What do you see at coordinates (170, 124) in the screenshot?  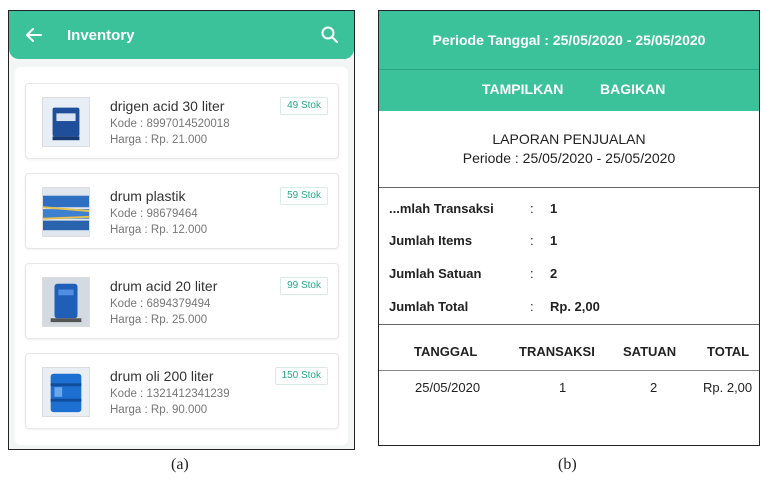 I see `product-code: Kode : 8997014520018` at bounding box center [170, 124].